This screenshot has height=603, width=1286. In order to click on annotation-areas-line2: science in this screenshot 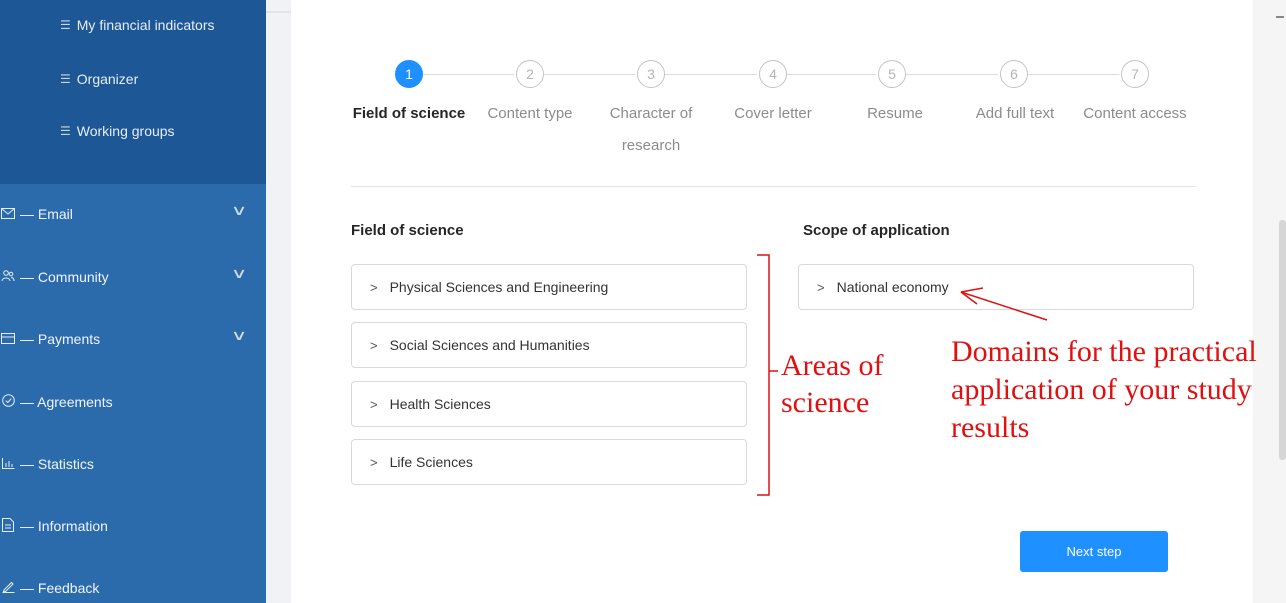, I will do `click(825, 402)`.